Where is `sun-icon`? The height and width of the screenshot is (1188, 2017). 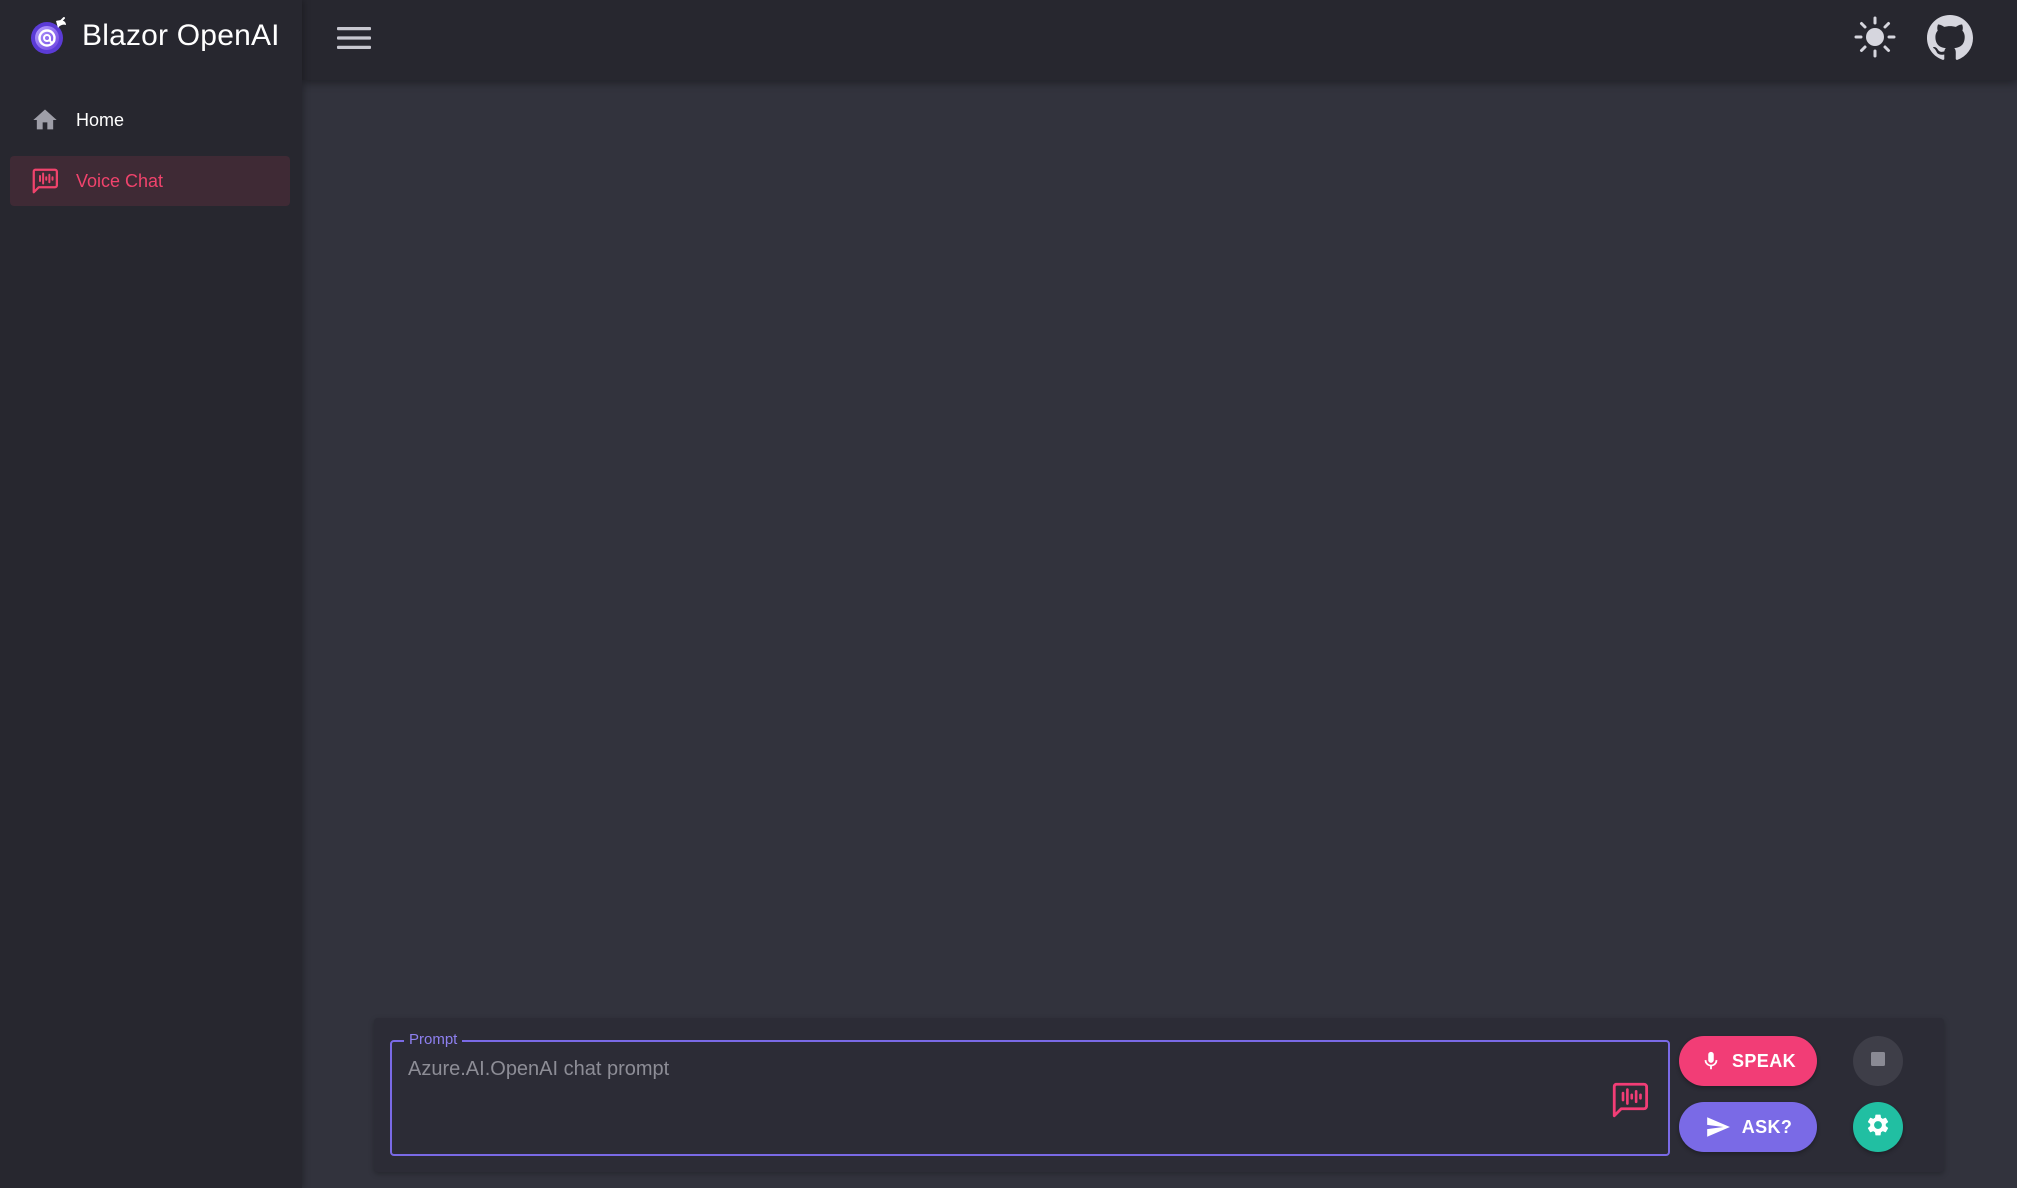 sun-icon is located at coordinates (1875, 39).